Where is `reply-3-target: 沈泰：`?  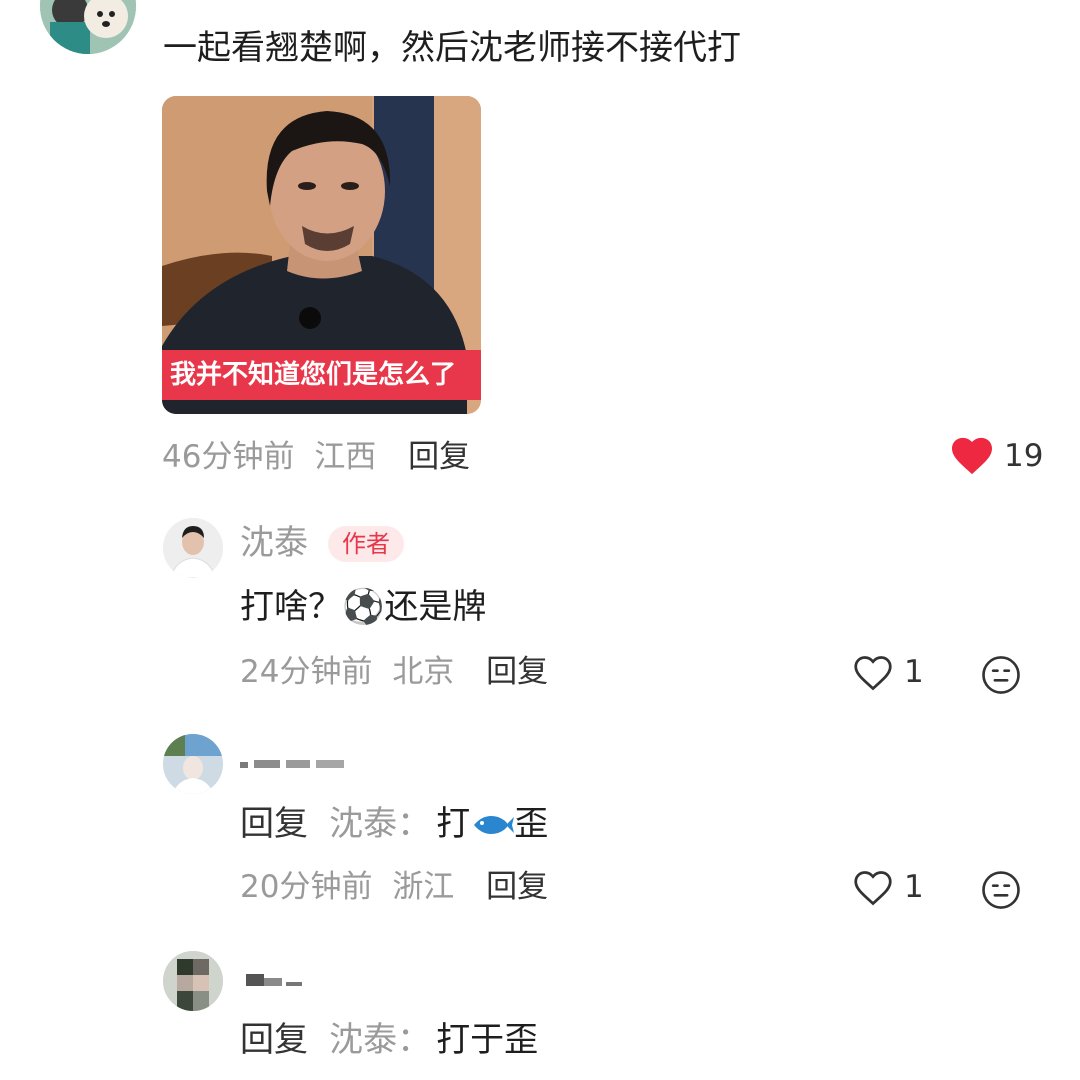
reply-3-target: 沈泰： is located at coordinates (380, 1040).